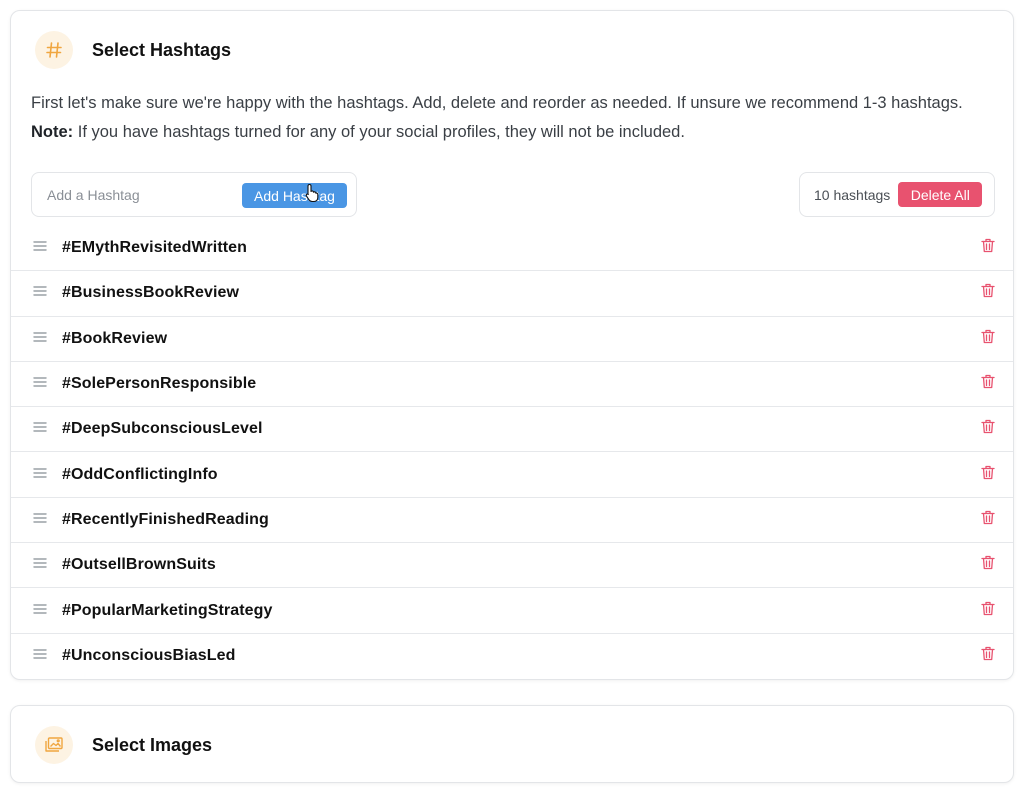 The height and width of the screenshot is (787, 1024). Describe the element at coordinates (512, 611) in the screenshot. I see `hashtag-row: #PopularMarketingStrategy` at that location.